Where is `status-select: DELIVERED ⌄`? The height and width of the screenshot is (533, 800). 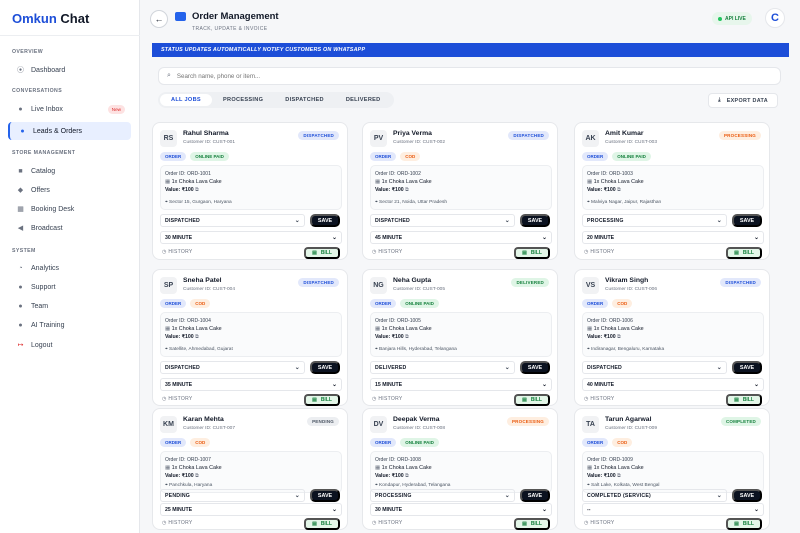
status-select: DELIVERED ⌄ is located at coordinates (442, 367).